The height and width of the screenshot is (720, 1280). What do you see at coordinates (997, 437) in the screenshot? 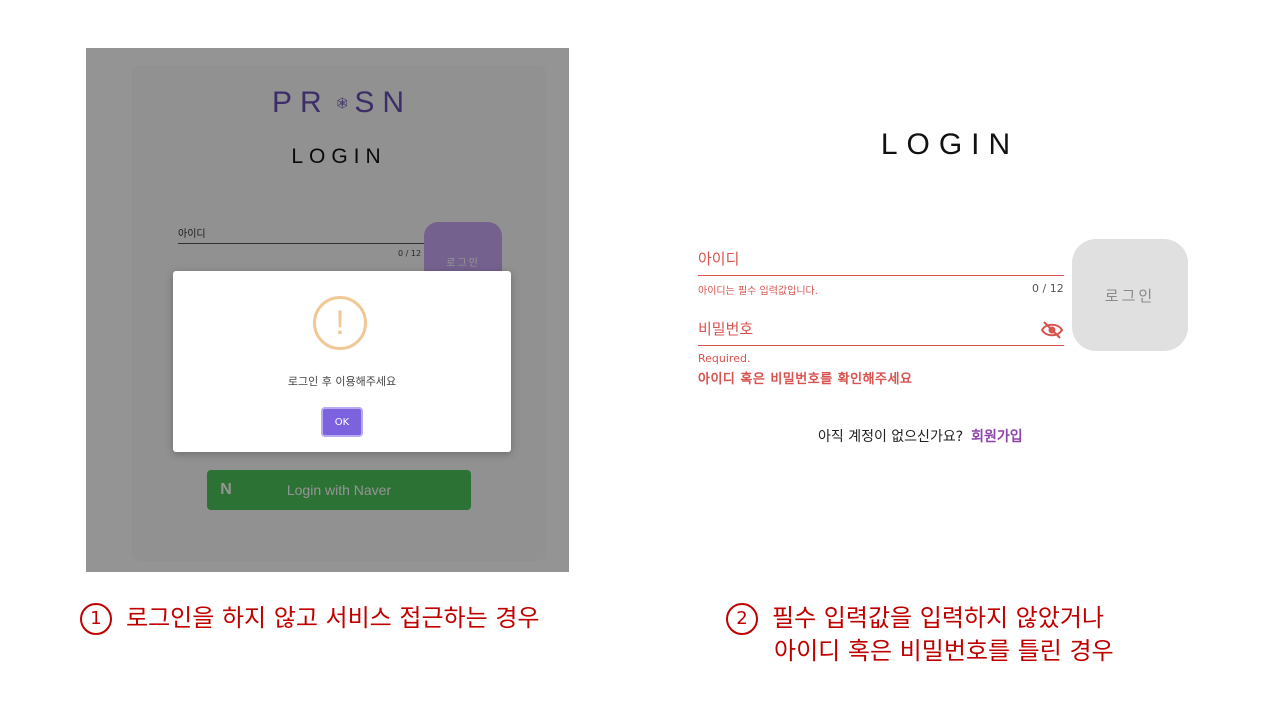
I see `signup-link: 회원가입` at bounding box center [997, 437].